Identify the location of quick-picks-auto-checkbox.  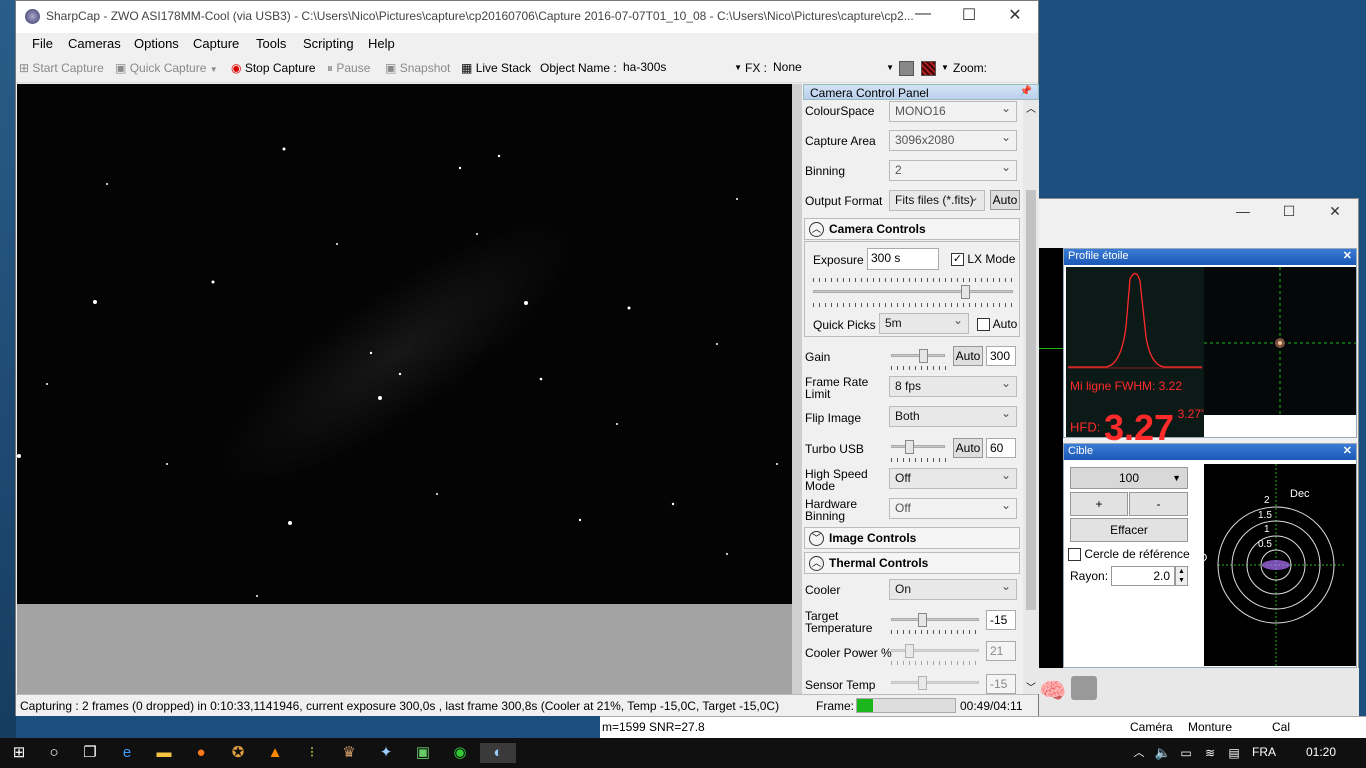
(983, 325).